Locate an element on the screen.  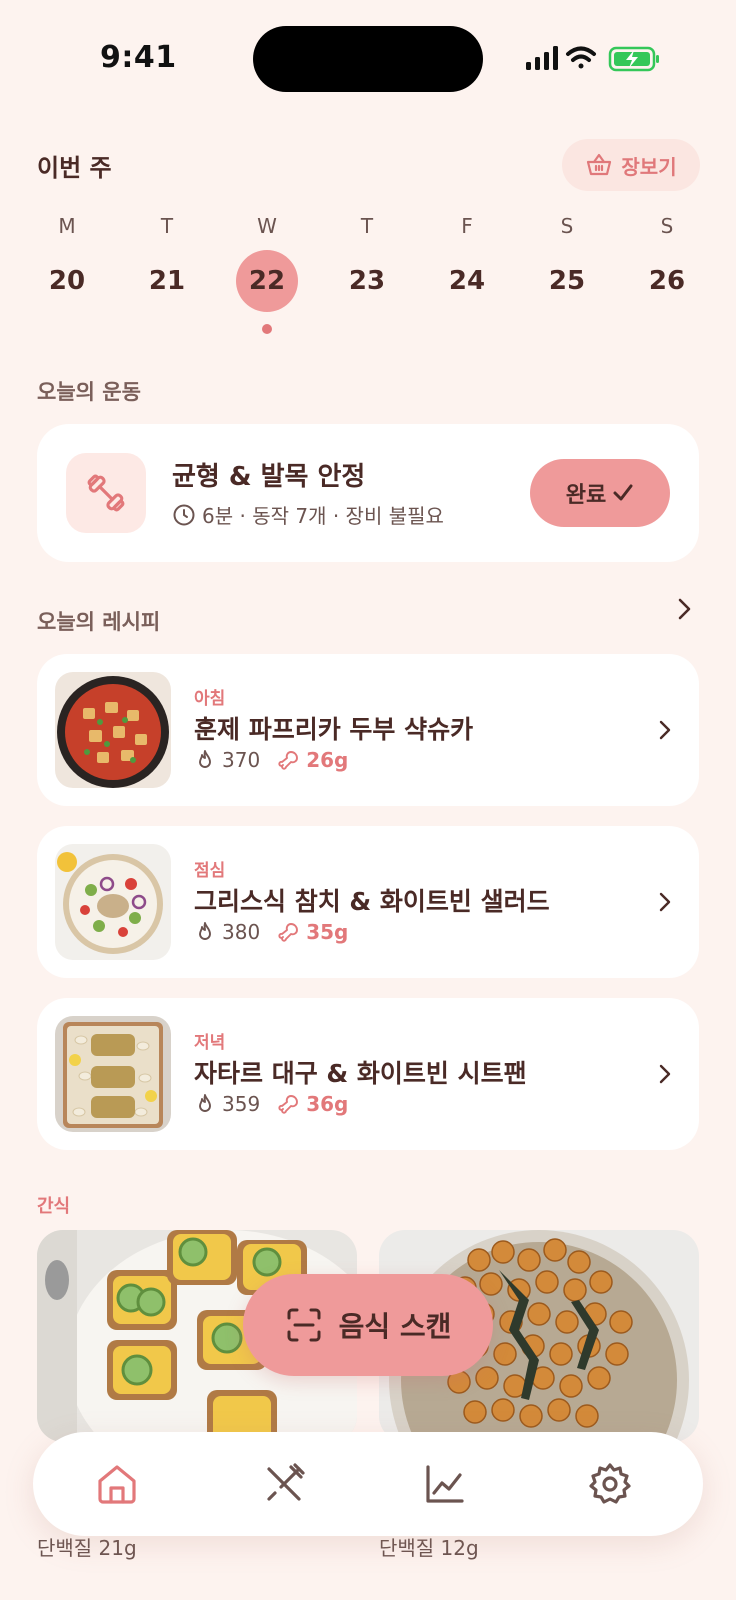
utensils-icon is located at coordinates (286, 1482).